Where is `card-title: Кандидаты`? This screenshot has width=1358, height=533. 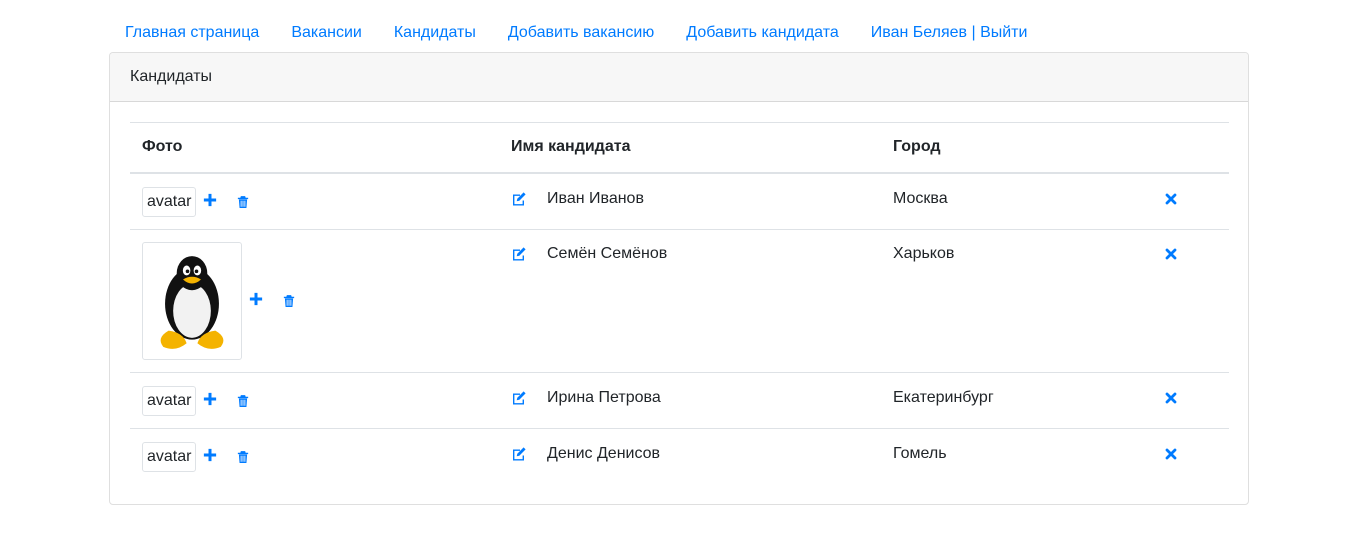 card-title: Кандидаты is located at coordinates (679, 77).